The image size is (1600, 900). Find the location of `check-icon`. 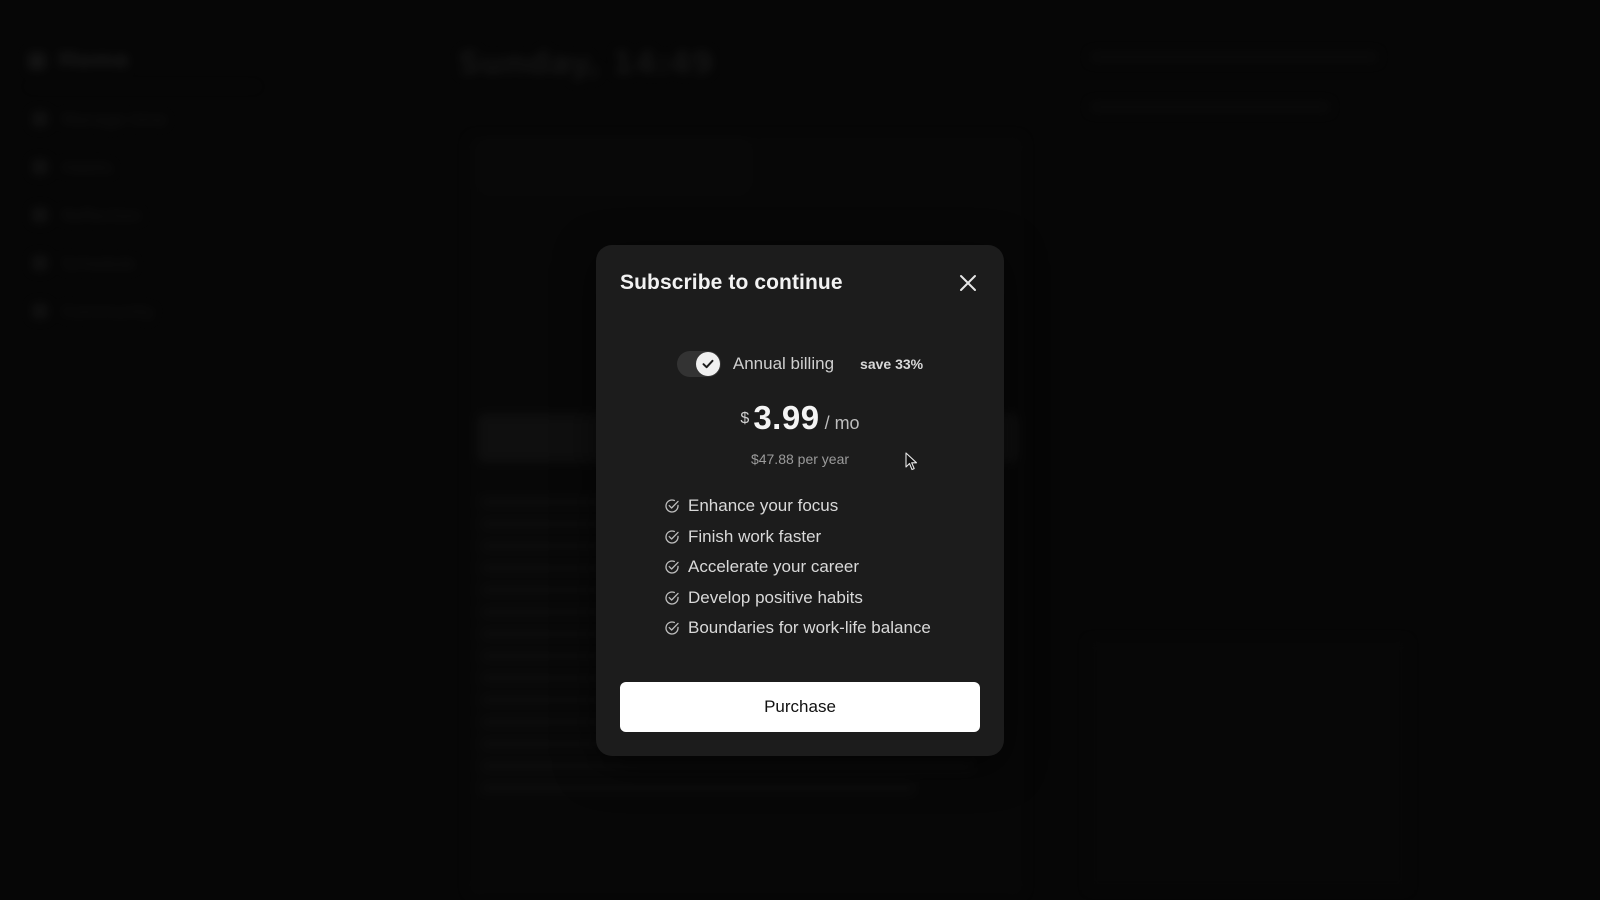

check-icon is located at coordinates (708, 364).